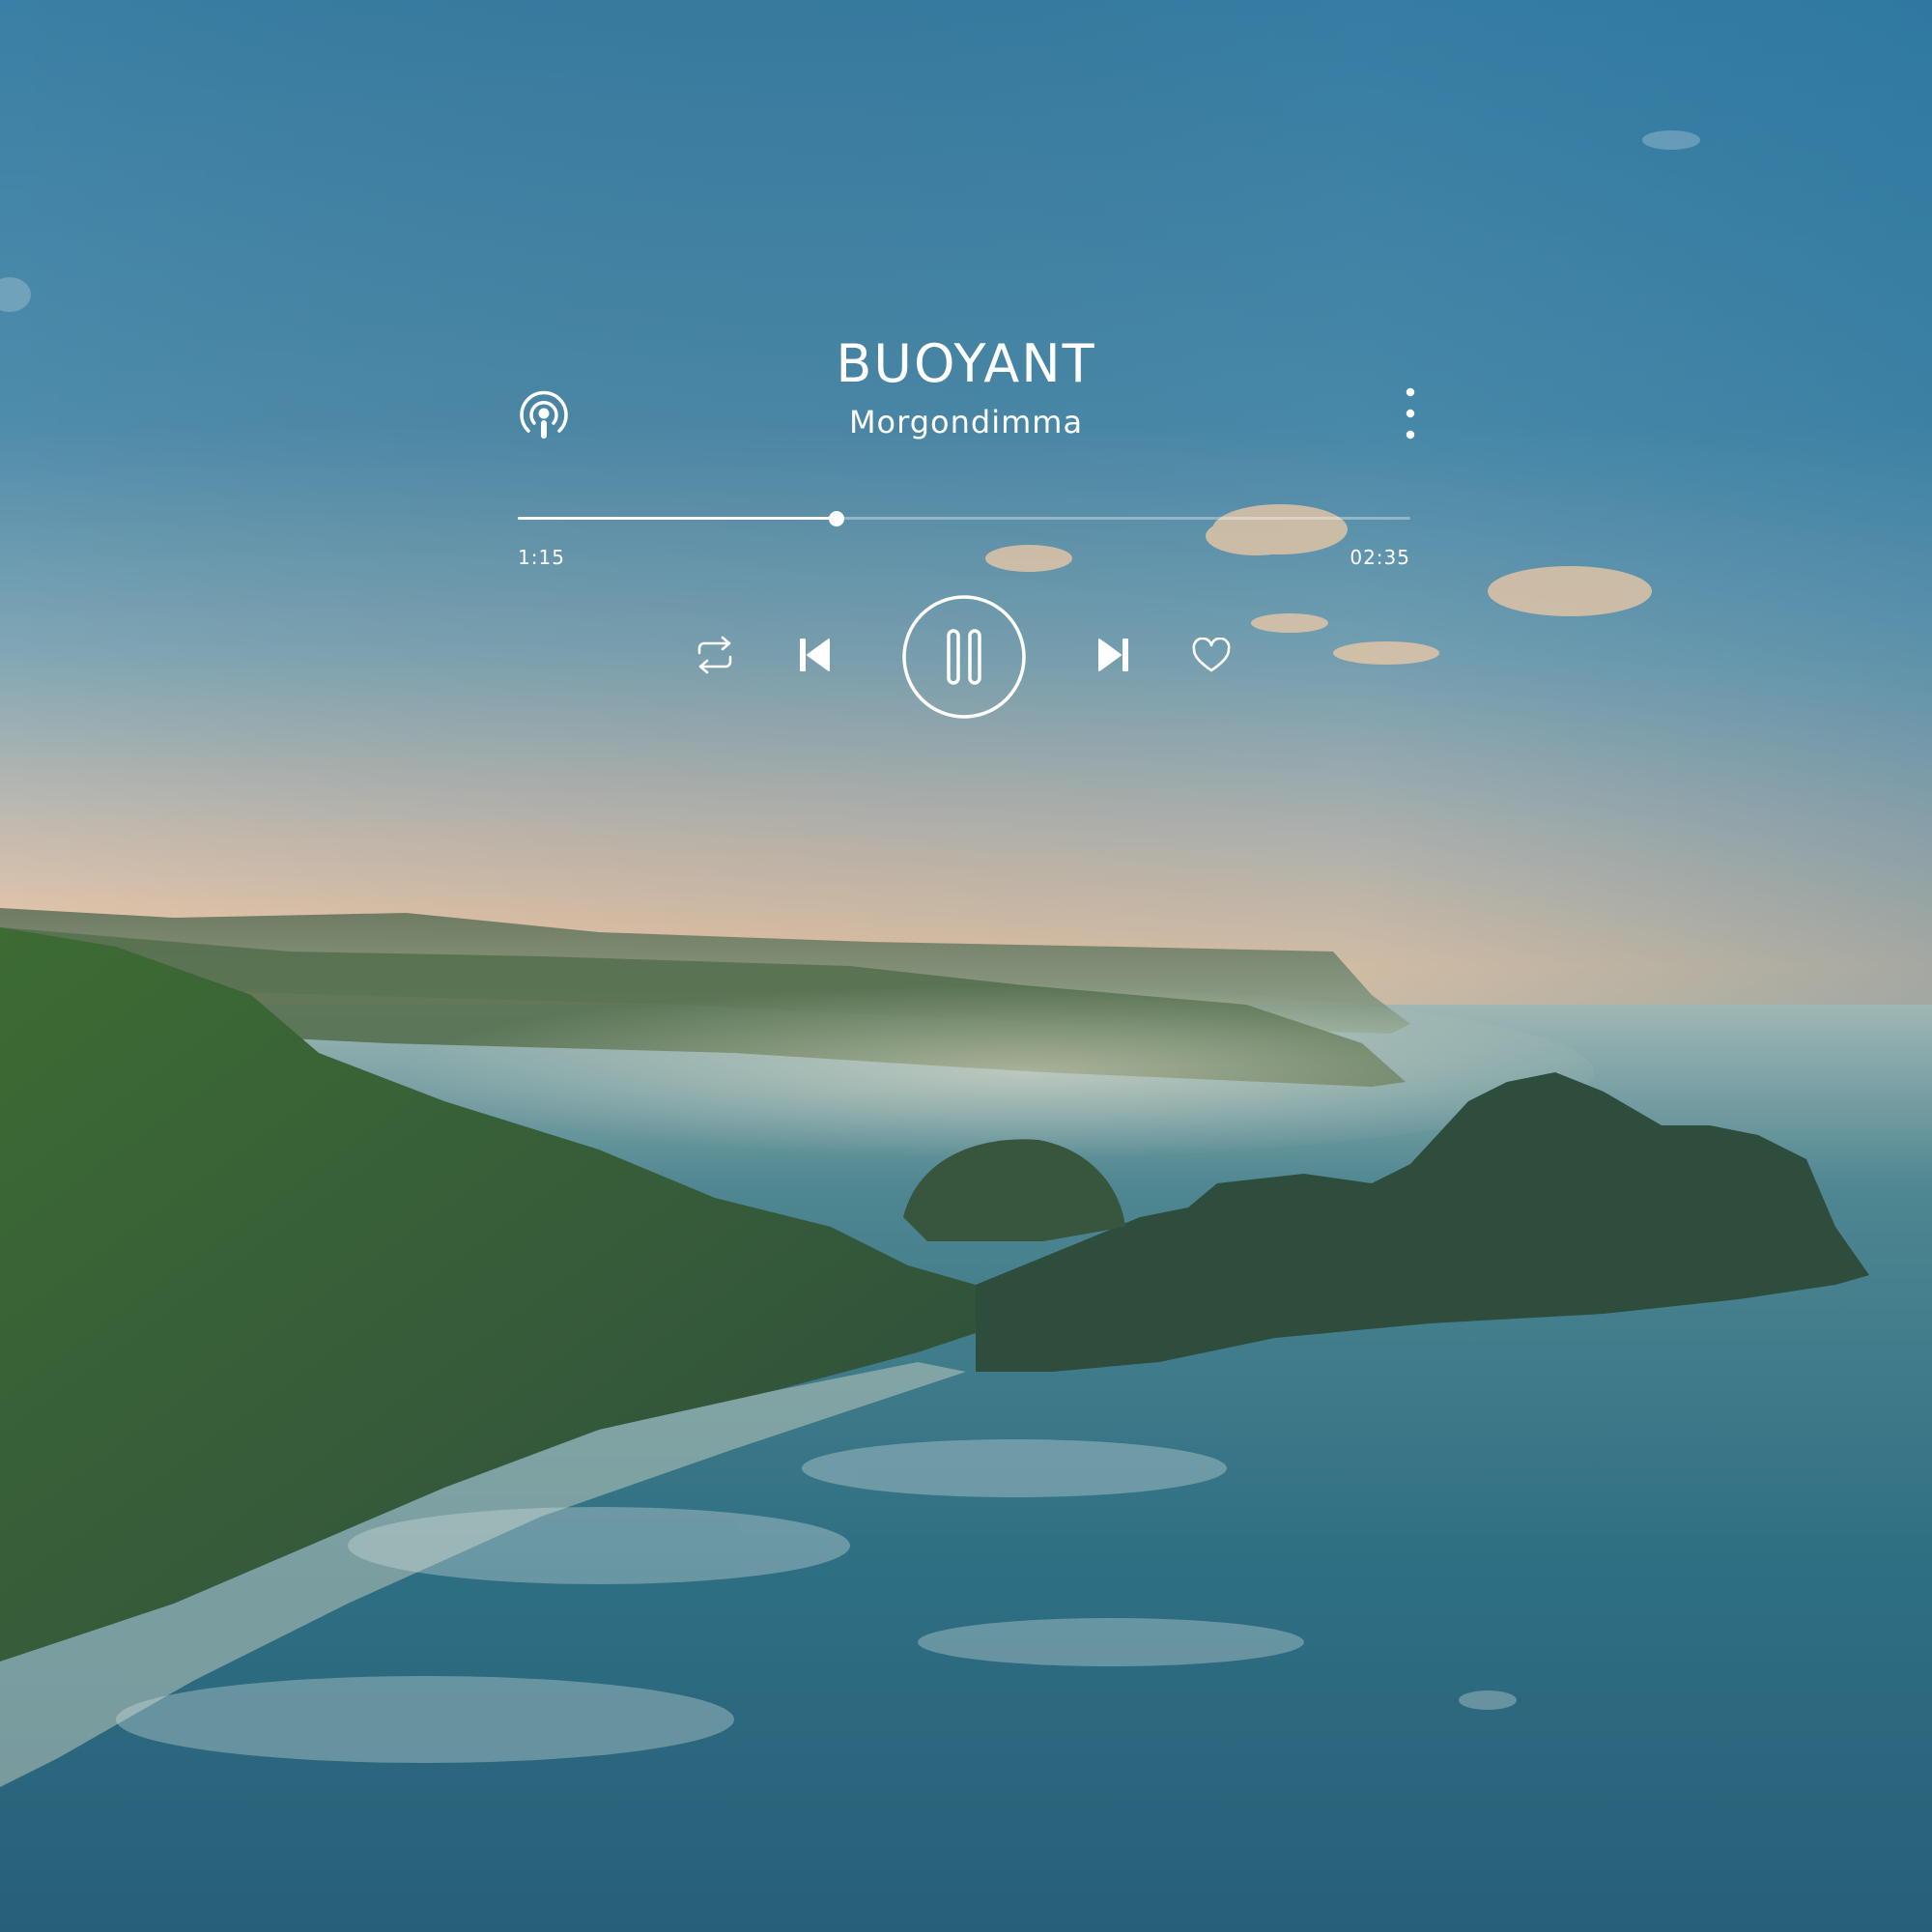 The width and height of the screenshot is (1932, 1932). Describe the element at coordinates (1380, 557) in the screenshot. I see `total-duration: 02:35` at that location.